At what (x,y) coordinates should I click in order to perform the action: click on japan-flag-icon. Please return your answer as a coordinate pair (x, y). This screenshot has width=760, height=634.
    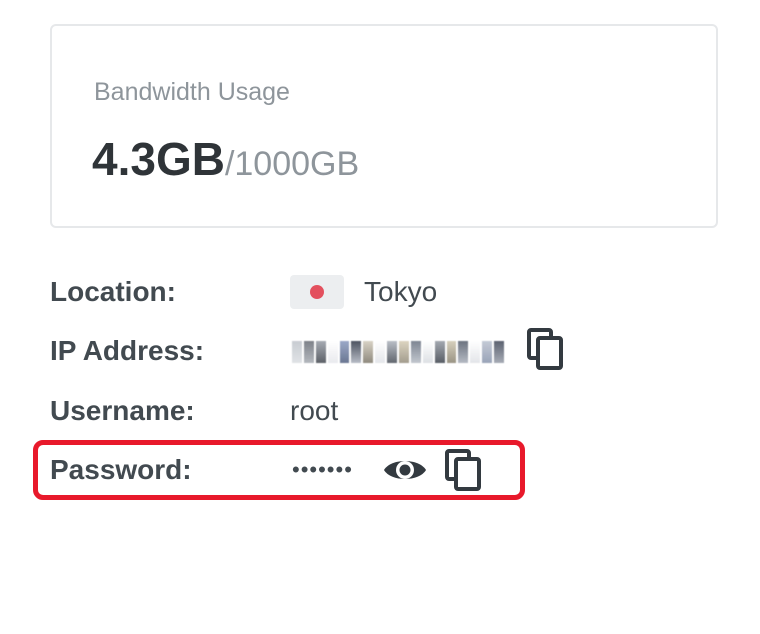
    Looking at the image, I should click on (317, 292).